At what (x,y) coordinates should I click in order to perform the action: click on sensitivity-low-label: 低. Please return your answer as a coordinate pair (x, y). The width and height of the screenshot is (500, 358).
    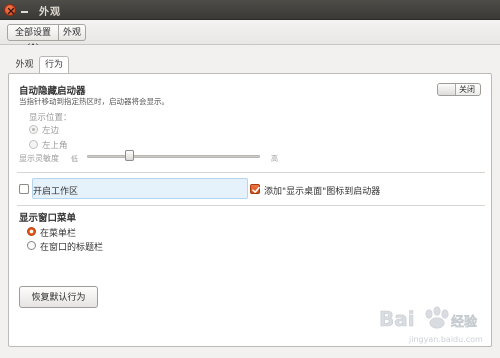
    Looking at the image, I should click on (74, 159).